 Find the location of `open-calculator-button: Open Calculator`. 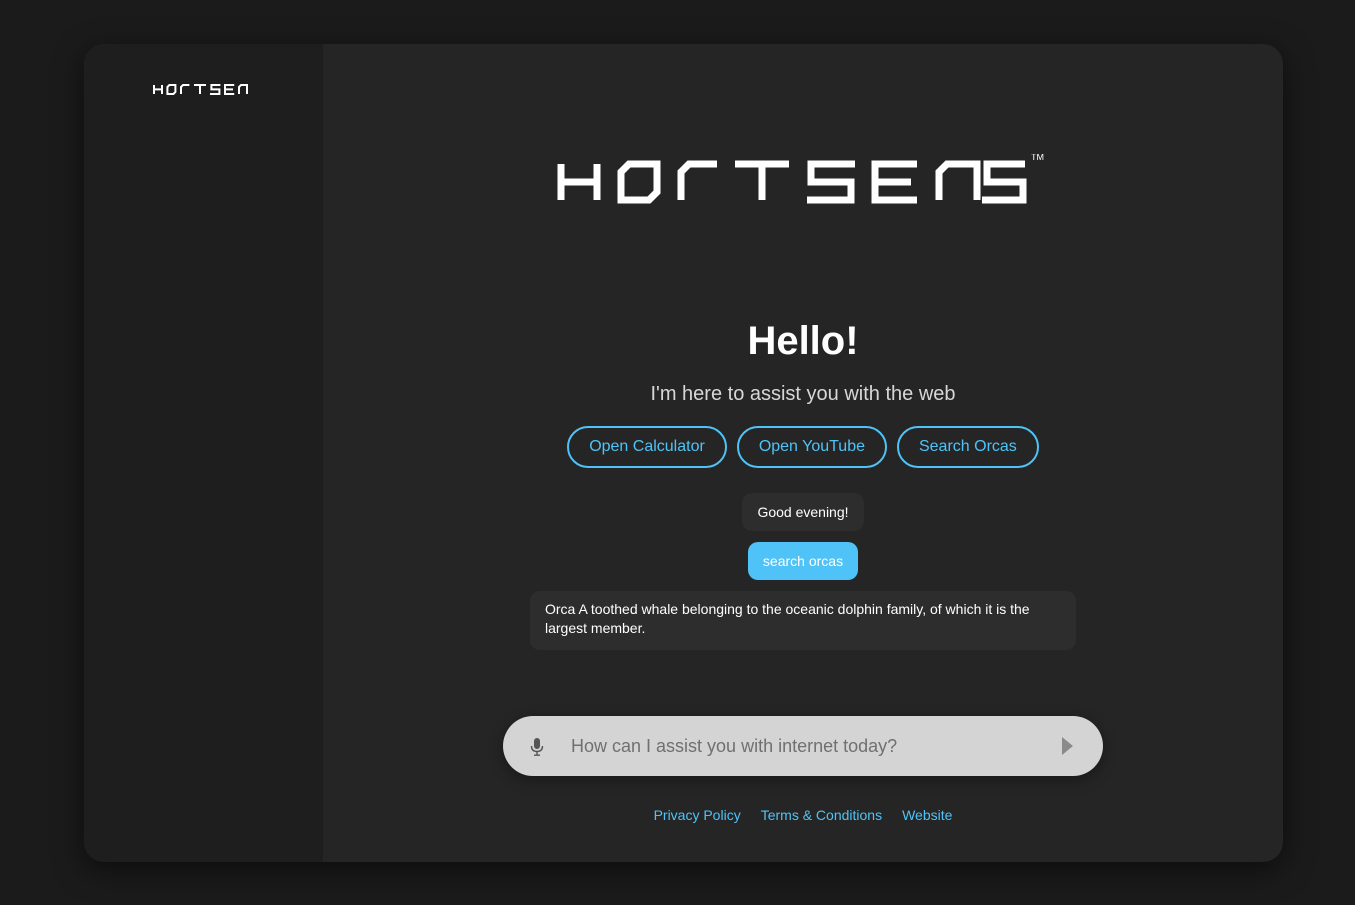

open-calculator-button: Open Calculator is located at coordinates (647, 447).